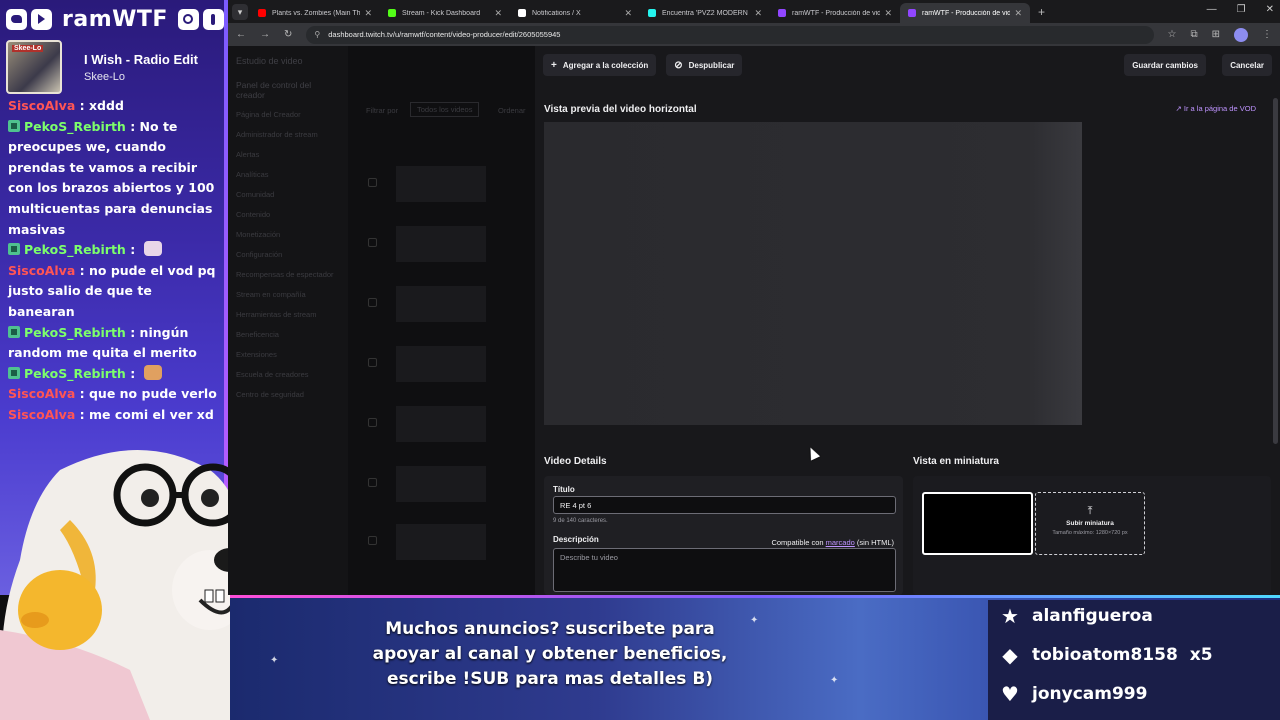 Image resolution: width=1280 pixels, height=720 pixels. I want to click on tab-title: Stream - Kick Dashboard, so click(441, 13).